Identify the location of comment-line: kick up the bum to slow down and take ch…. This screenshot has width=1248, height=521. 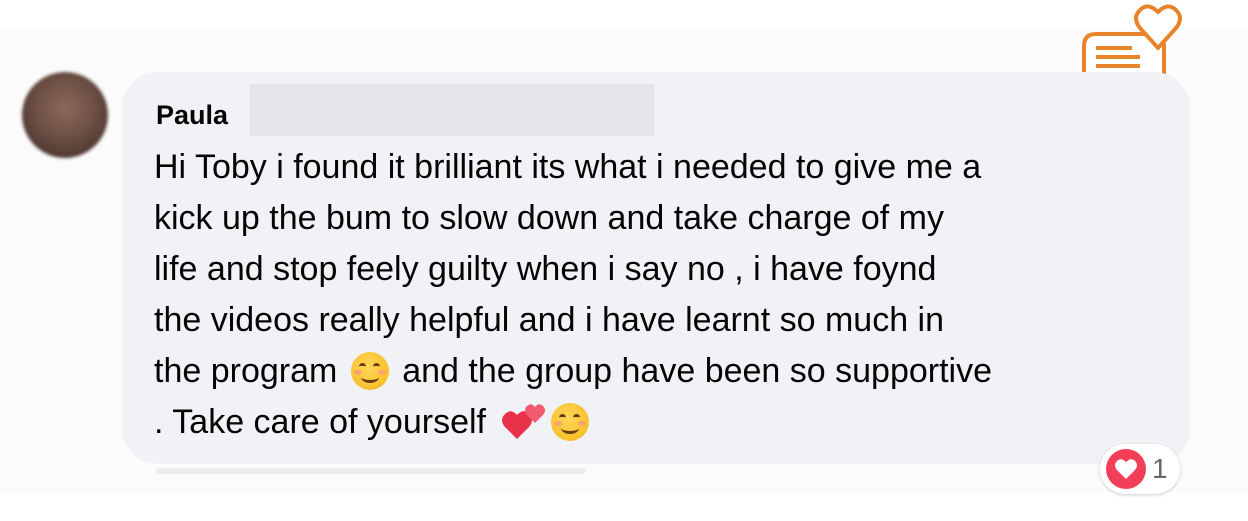
(549, 218).